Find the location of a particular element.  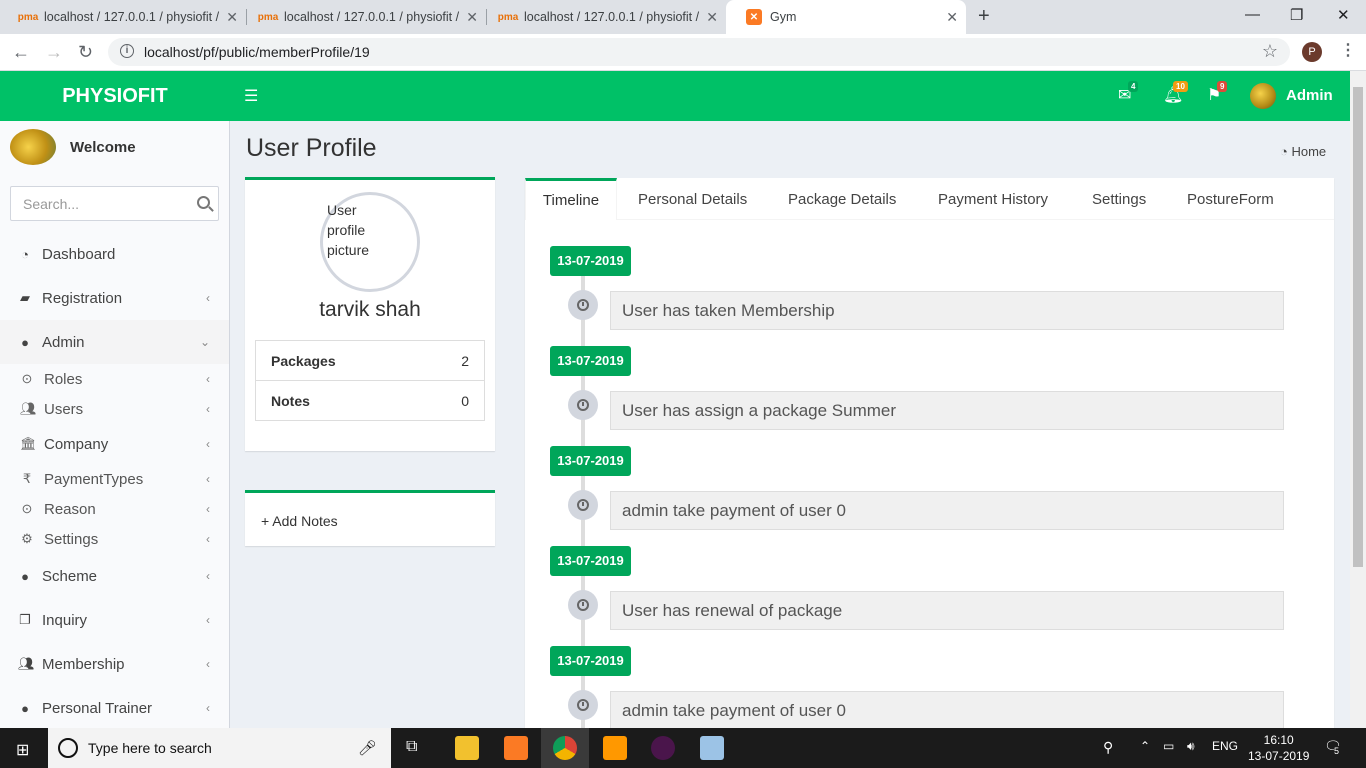

bell-icon: 🔔︎ 10 is located at coordinates (1175, 93).